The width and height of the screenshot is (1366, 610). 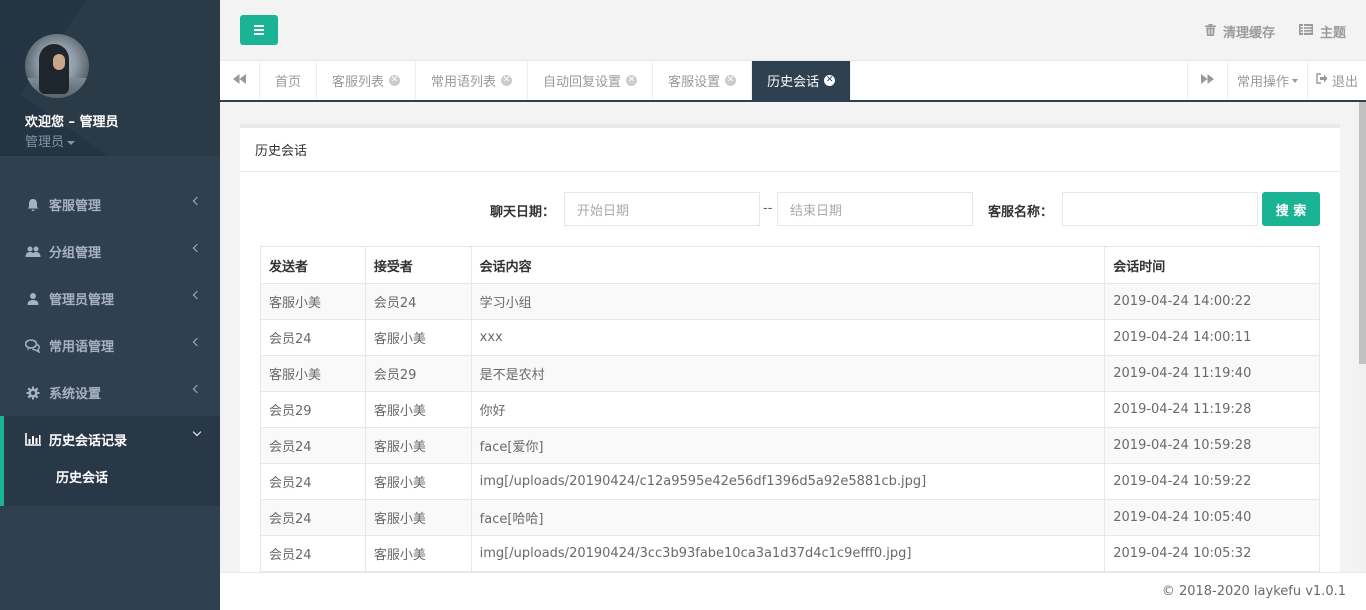 What do you see at coordinates (110, 392) in the screenshot?
I see `sidebar-item-settings: 系统设置` at bounding box center [110, 392].